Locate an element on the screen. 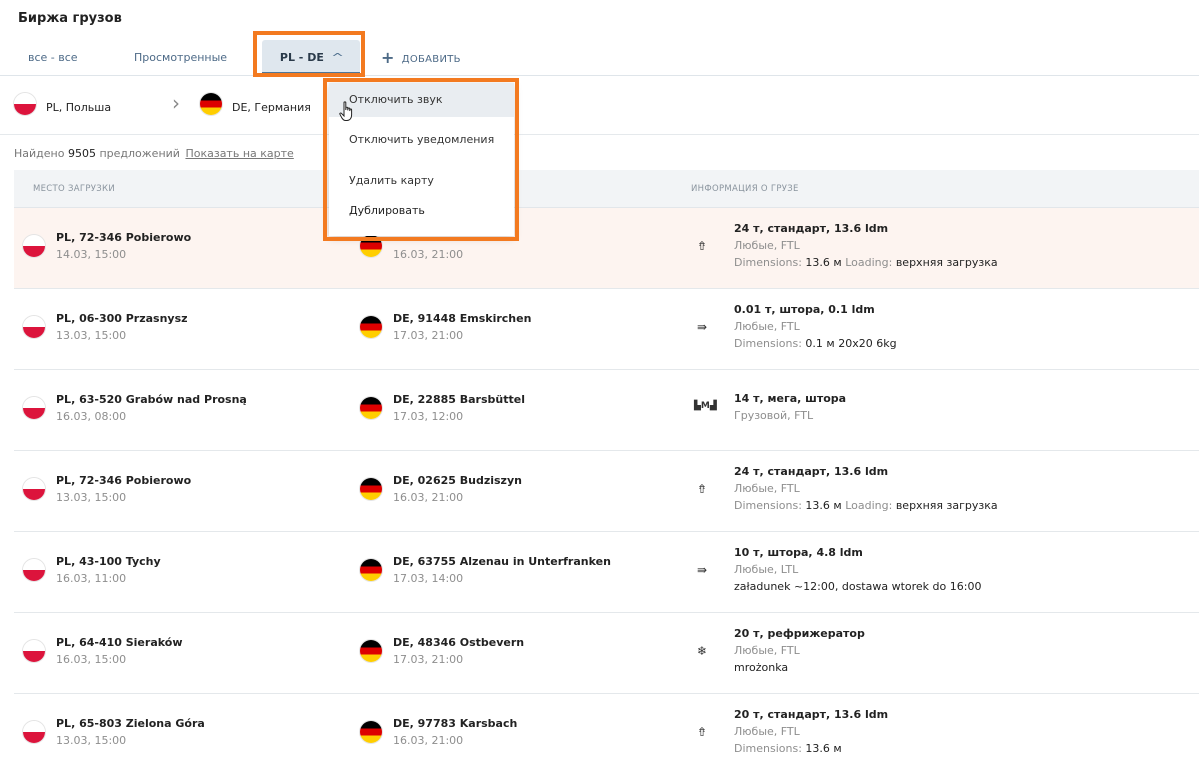 The height and width of the screenshot is (768, 1199). load-place: PL, 65-803 Zielona Góra is located at coordinates (130, 723).